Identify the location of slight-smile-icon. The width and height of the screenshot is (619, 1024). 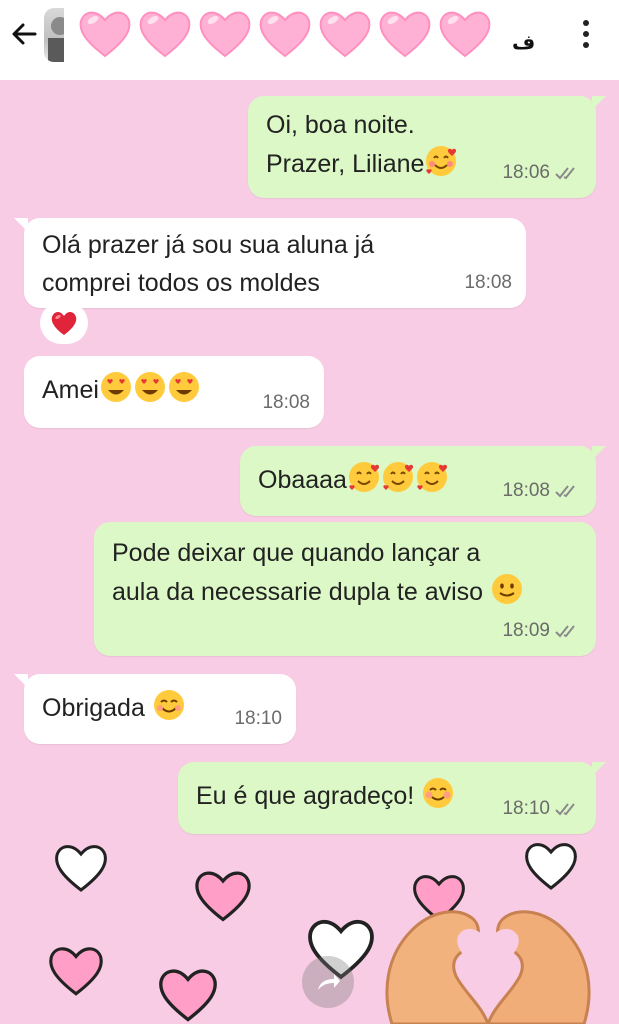
(507, 589).